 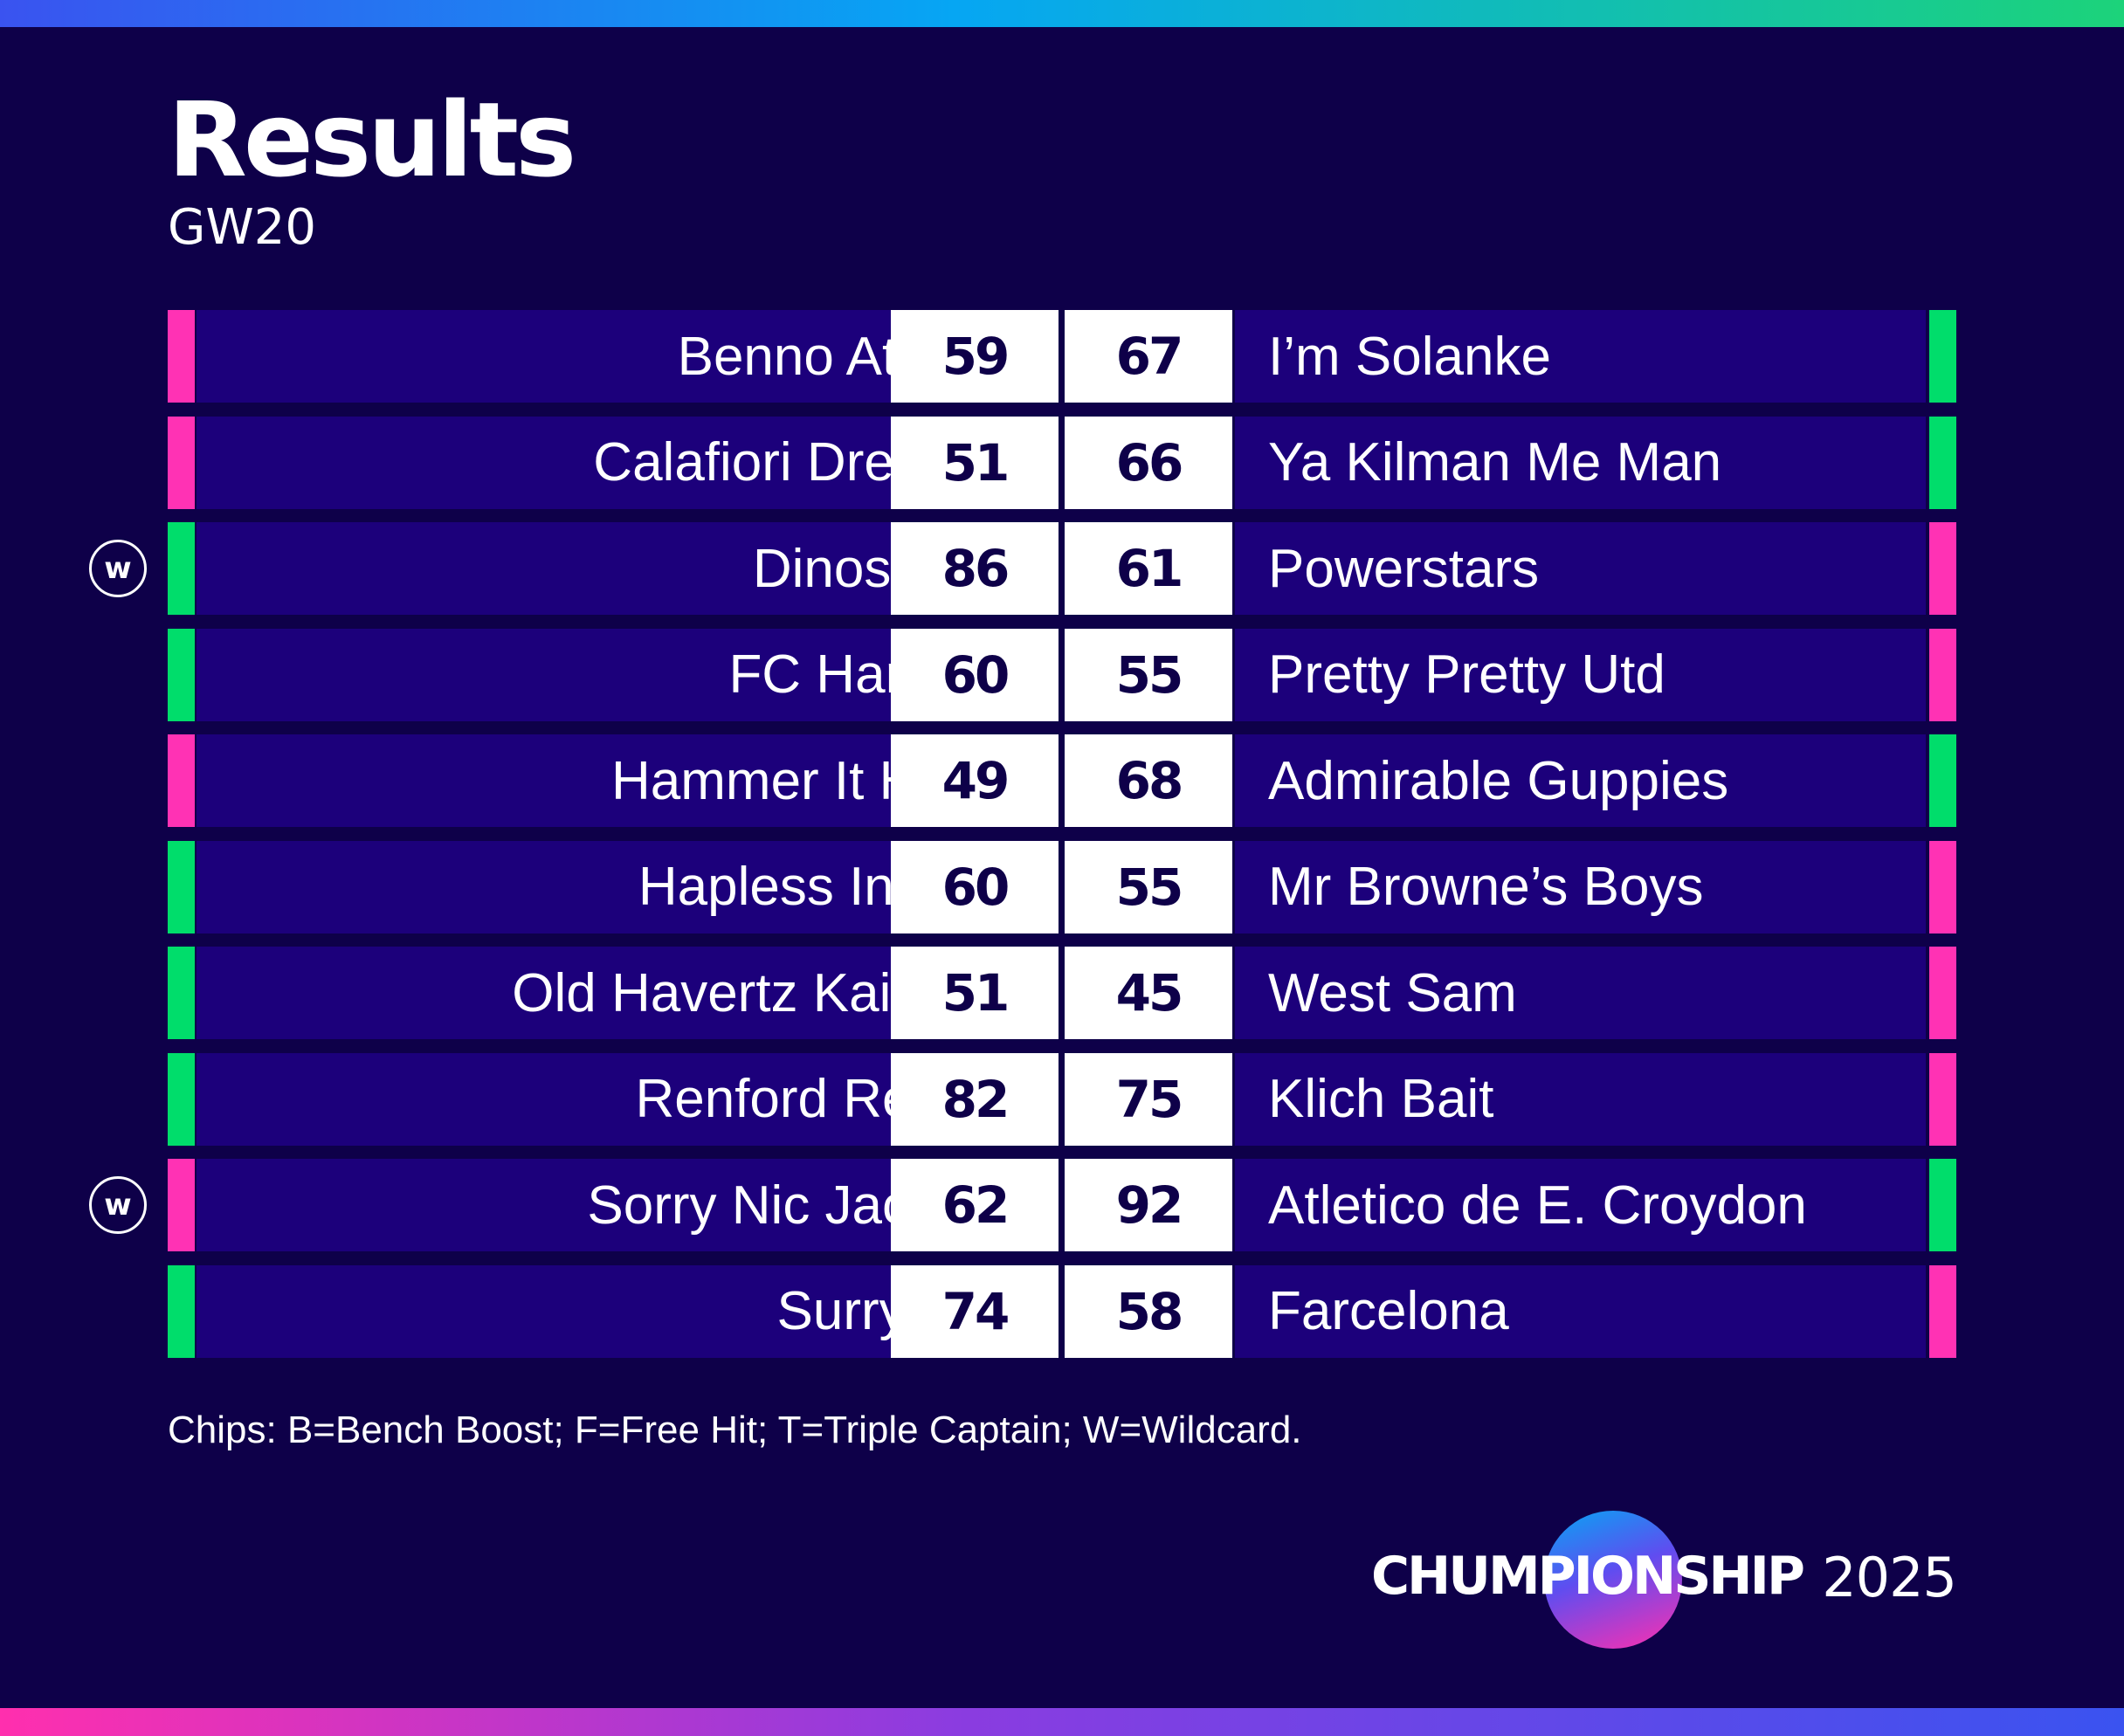 I want to click on away-team: Powerstars, so click(x=1580, y=568).